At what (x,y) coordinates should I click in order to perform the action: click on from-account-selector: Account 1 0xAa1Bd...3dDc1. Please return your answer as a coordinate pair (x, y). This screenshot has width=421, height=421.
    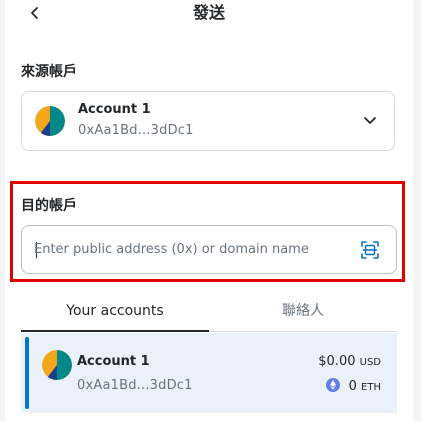
    Looking at the image, I should click on (208, 121).